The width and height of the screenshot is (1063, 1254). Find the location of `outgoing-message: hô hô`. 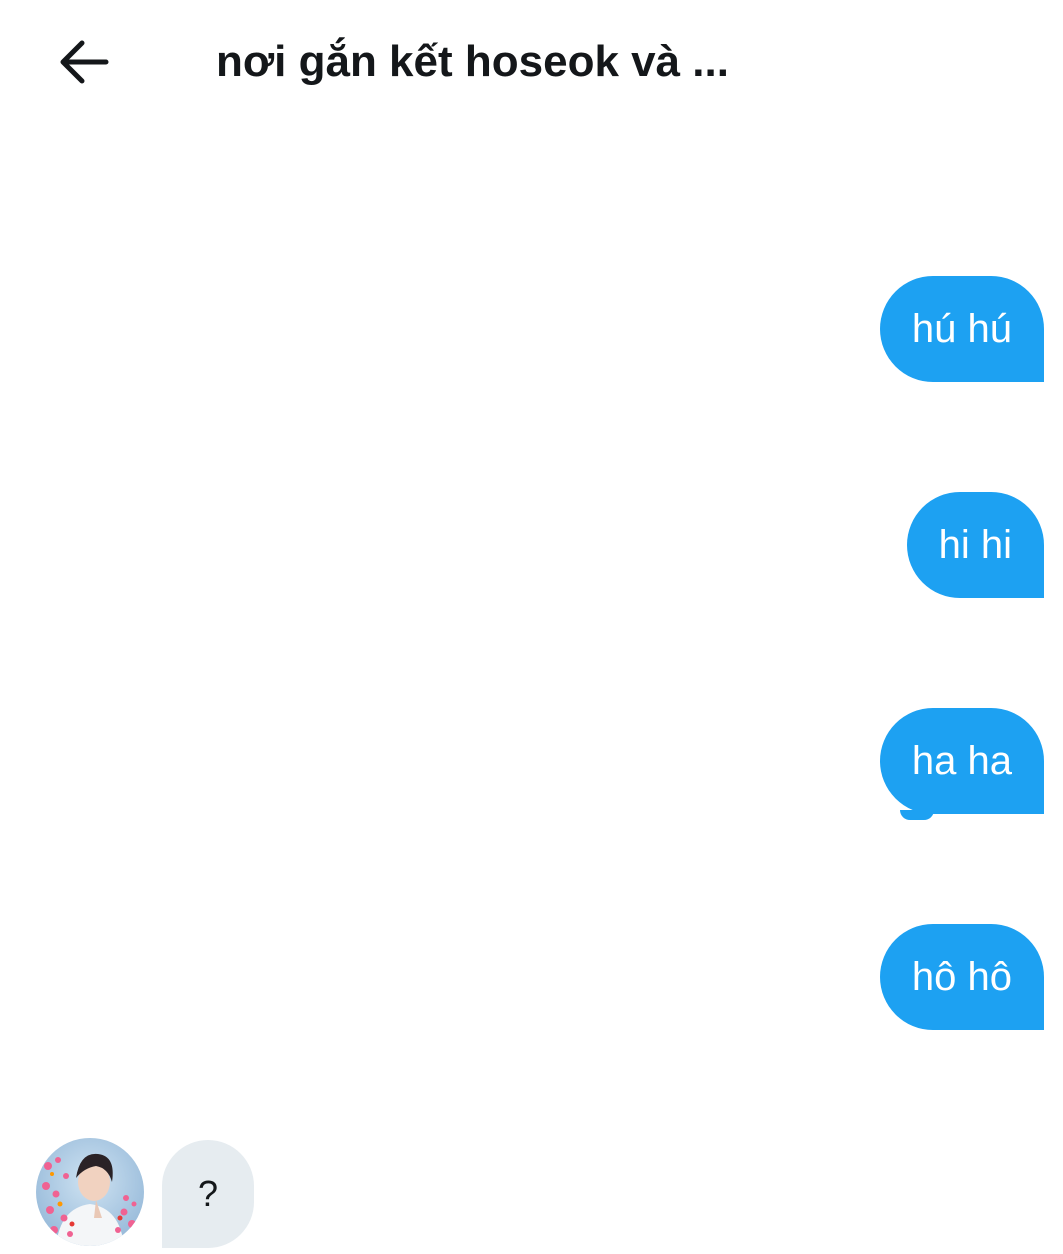

outgoing-message: hô hô is located at coordinates (961, 977).